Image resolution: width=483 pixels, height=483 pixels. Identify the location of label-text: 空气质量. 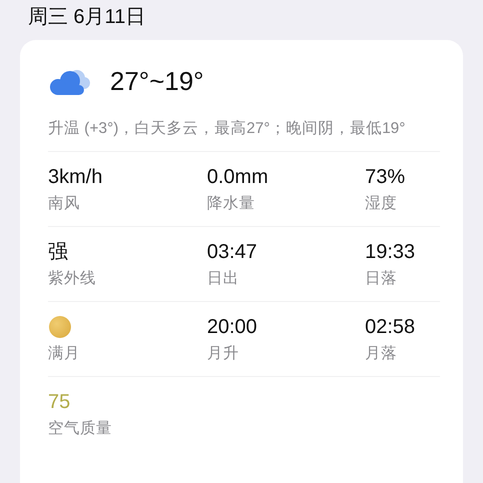
(80, 429).